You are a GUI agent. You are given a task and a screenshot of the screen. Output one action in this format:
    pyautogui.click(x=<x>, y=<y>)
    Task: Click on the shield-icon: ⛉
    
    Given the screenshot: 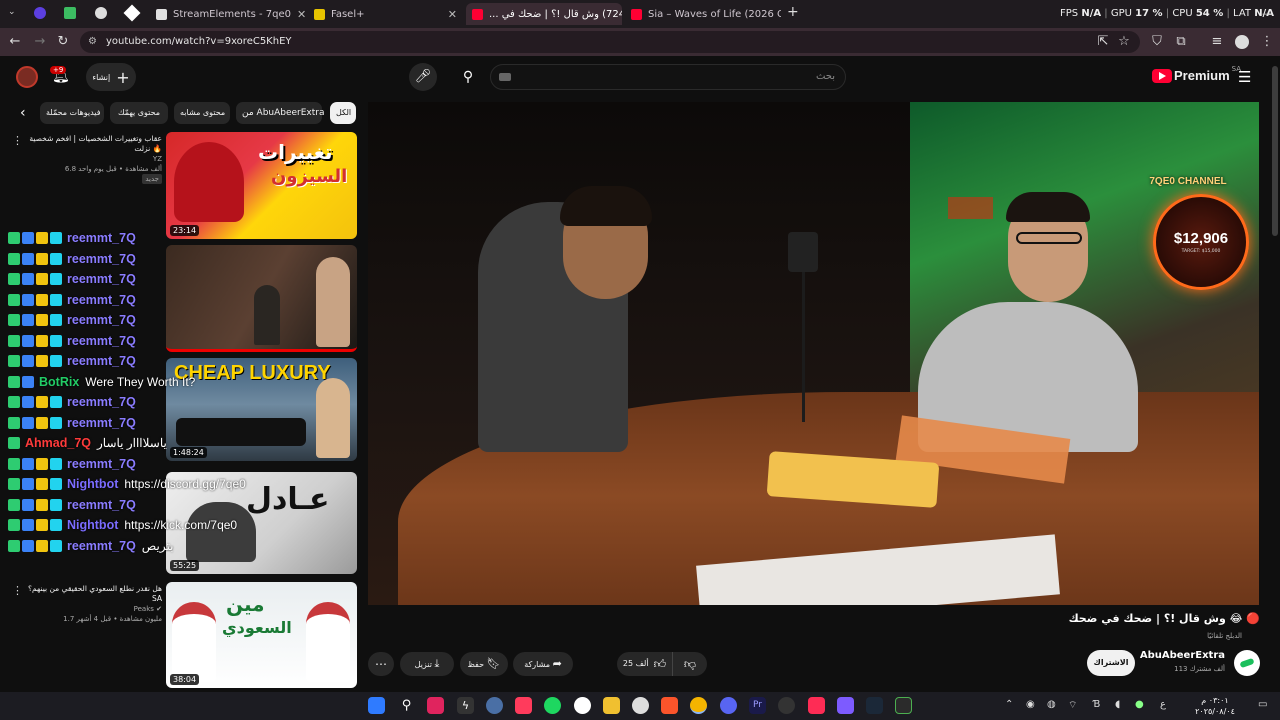 What is the action you would take?
    pyautogui.click(x=1157, y=42)
    